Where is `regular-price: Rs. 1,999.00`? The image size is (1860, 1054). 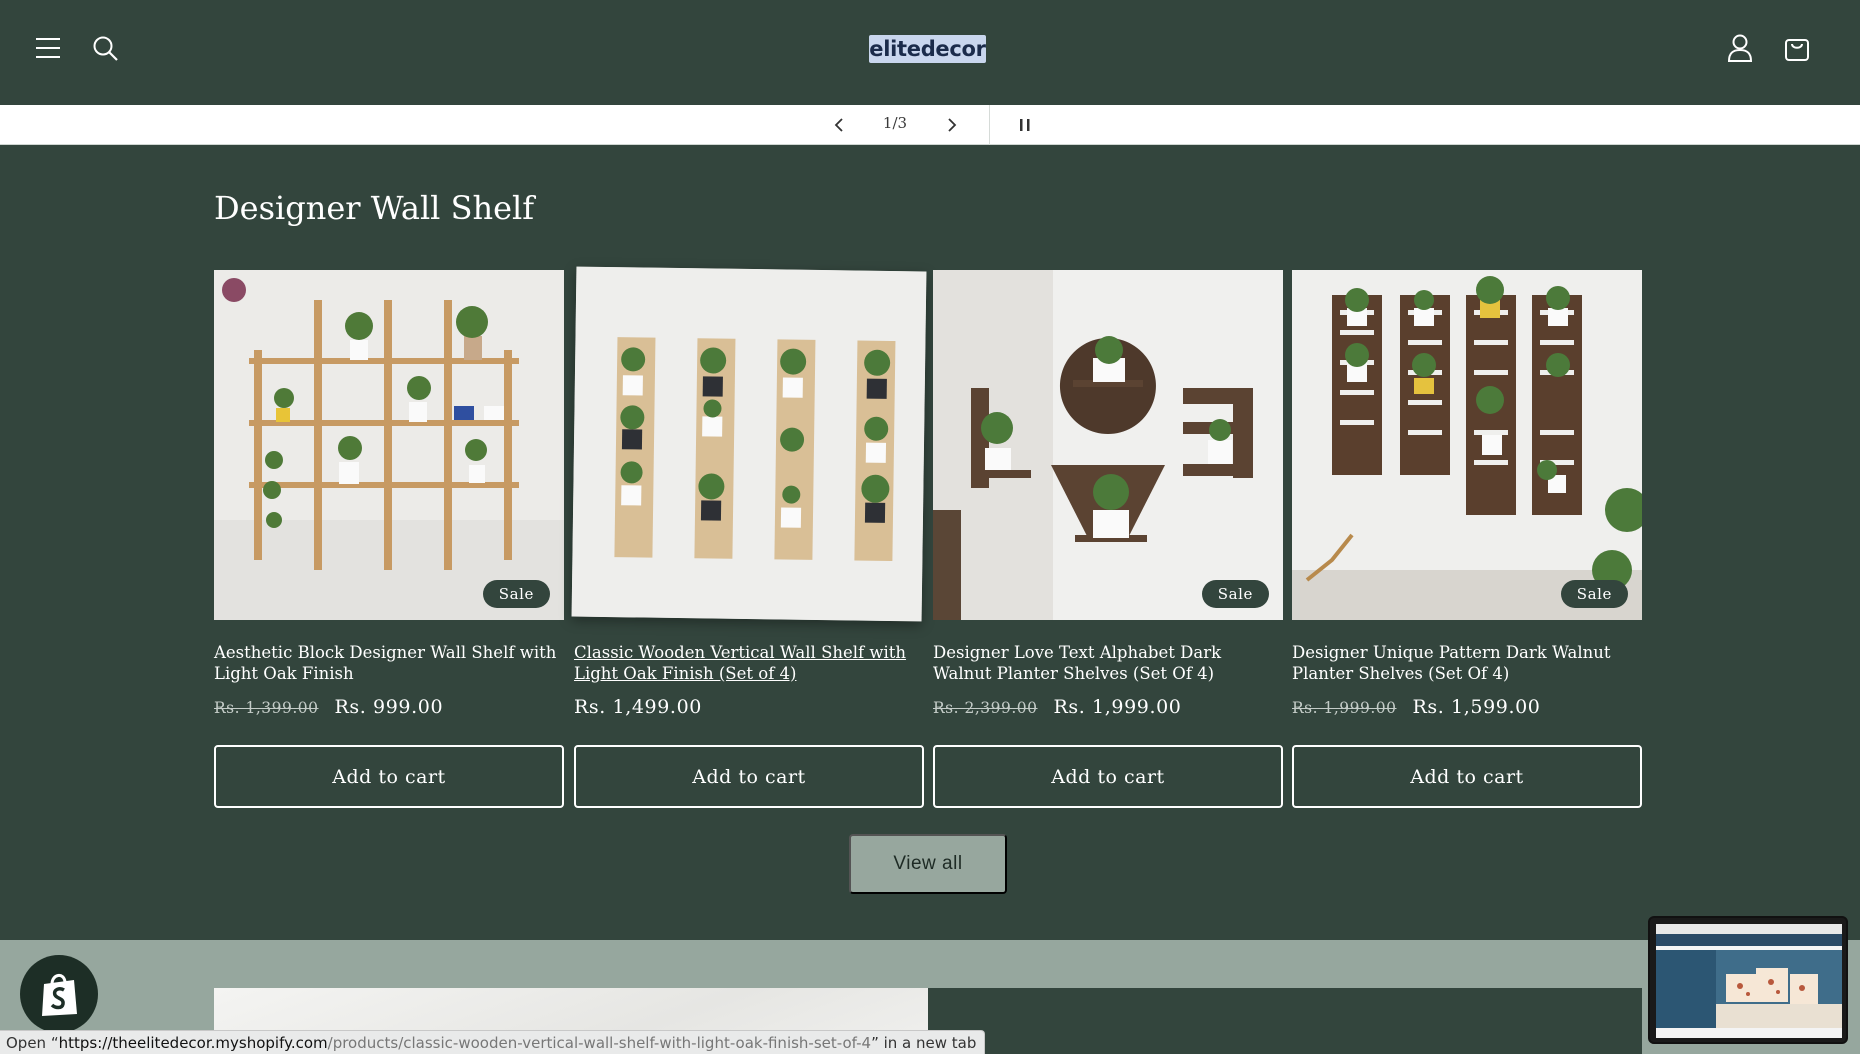
regular-price: Rs. 1,999.00 is located at coordinates (1344, 708).